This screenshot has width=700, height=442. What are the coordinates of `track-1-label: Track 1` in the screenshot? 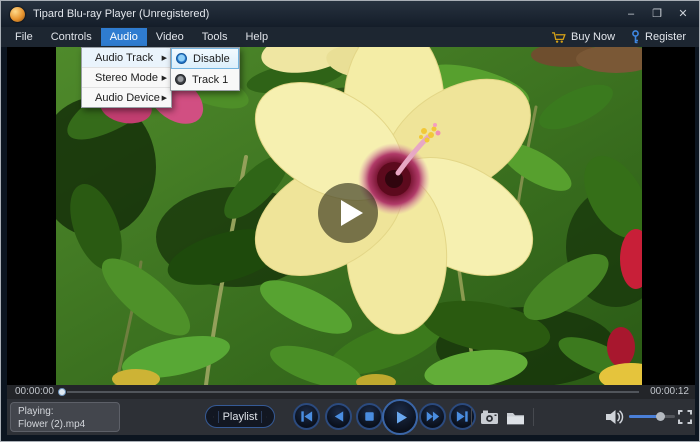 It's located at (210, 79).